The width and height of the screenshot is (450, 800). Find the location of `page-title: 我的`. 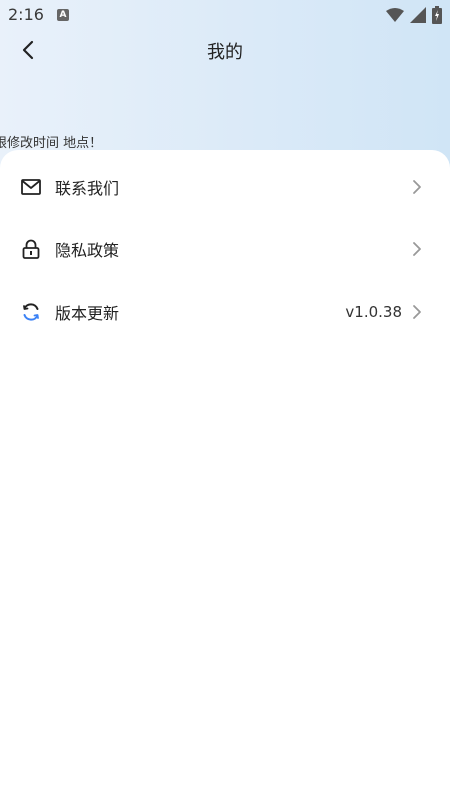

page-title: 我的 is located at coordinates (225, 52).